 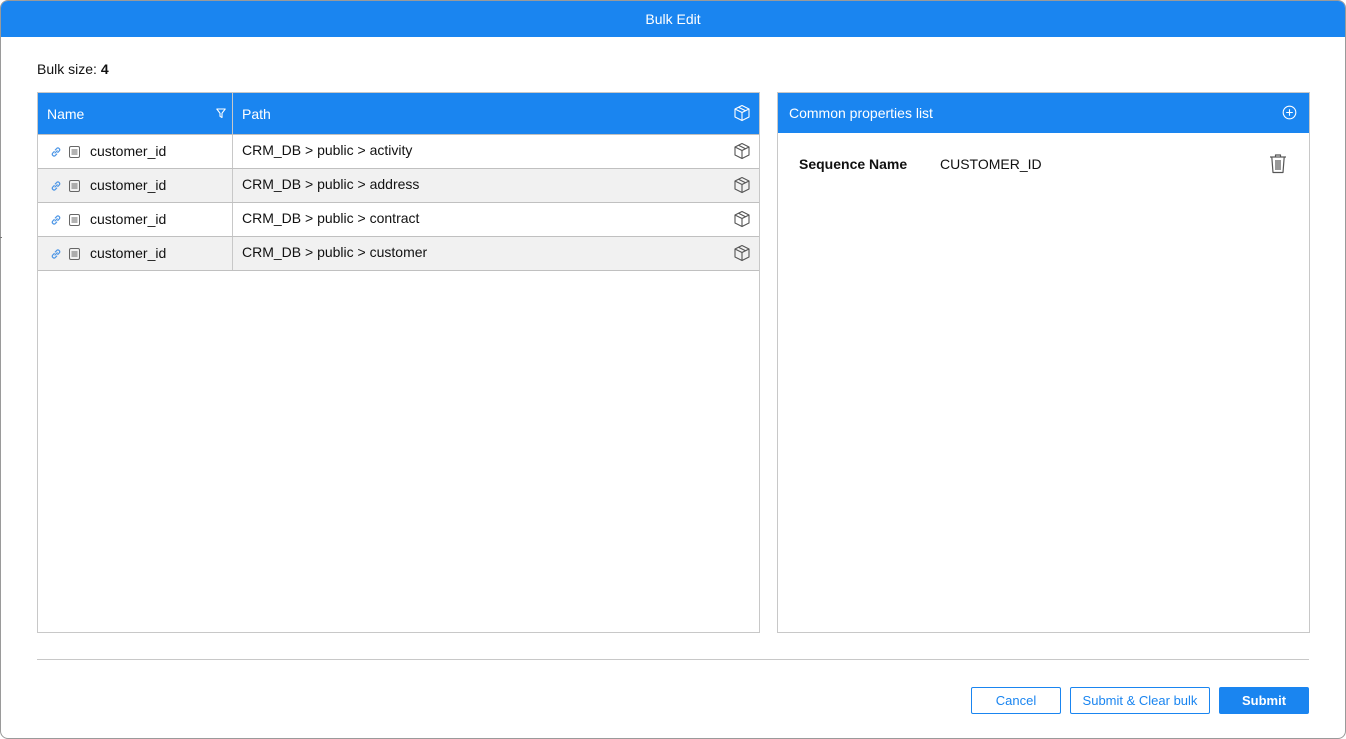 I want to click on dialog-title-bar: Bulk Edit, so click(x=673, y=19).